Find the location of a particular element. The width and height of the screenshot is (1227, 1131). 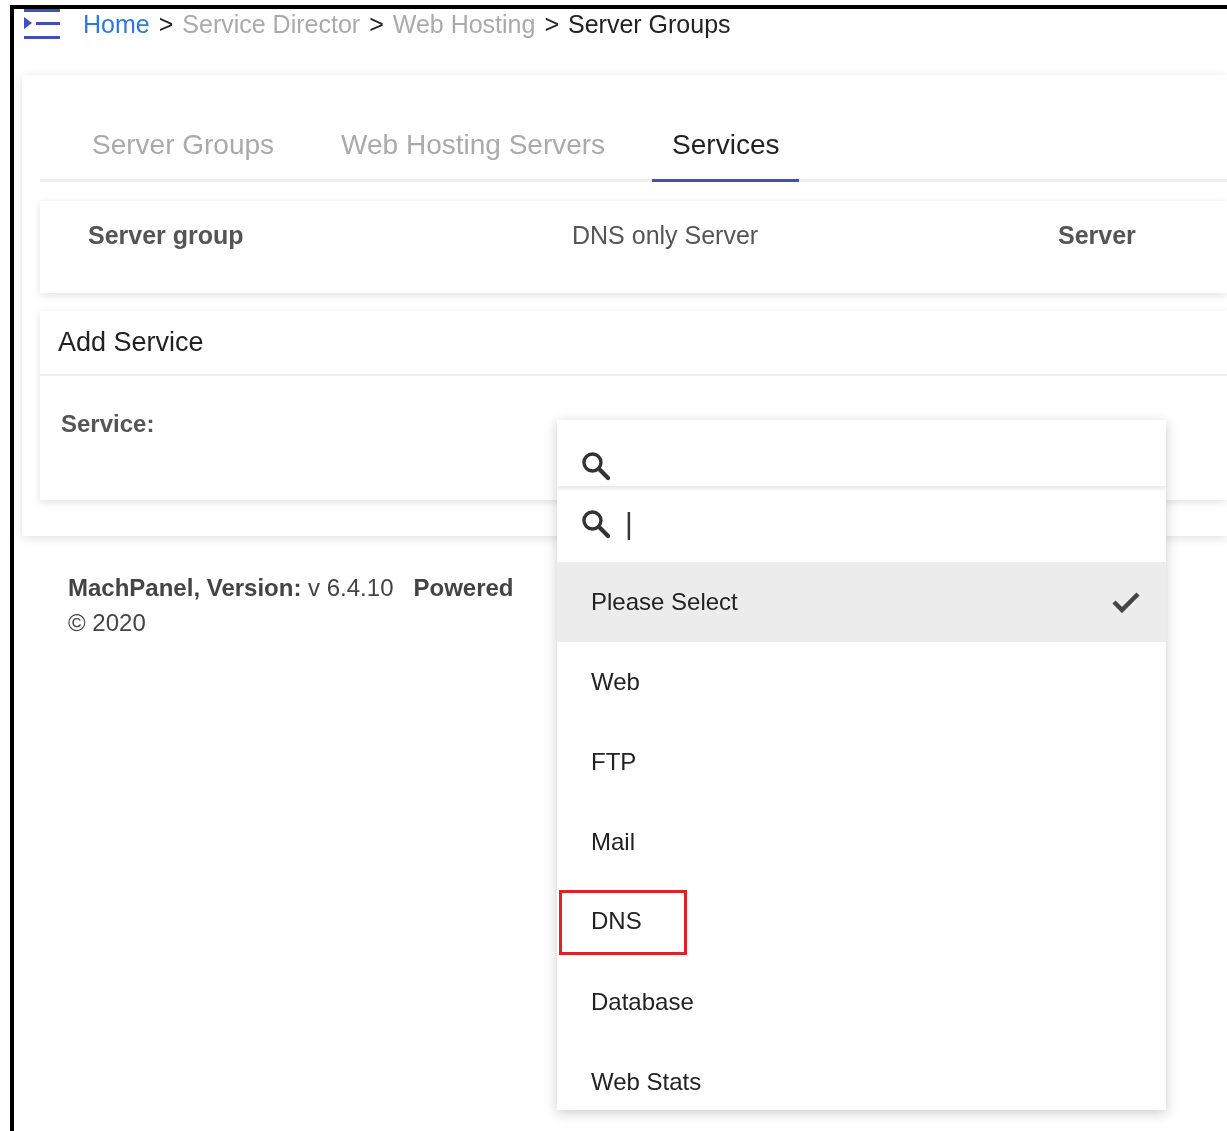

check-icon is located at coordinates (1126, 602).